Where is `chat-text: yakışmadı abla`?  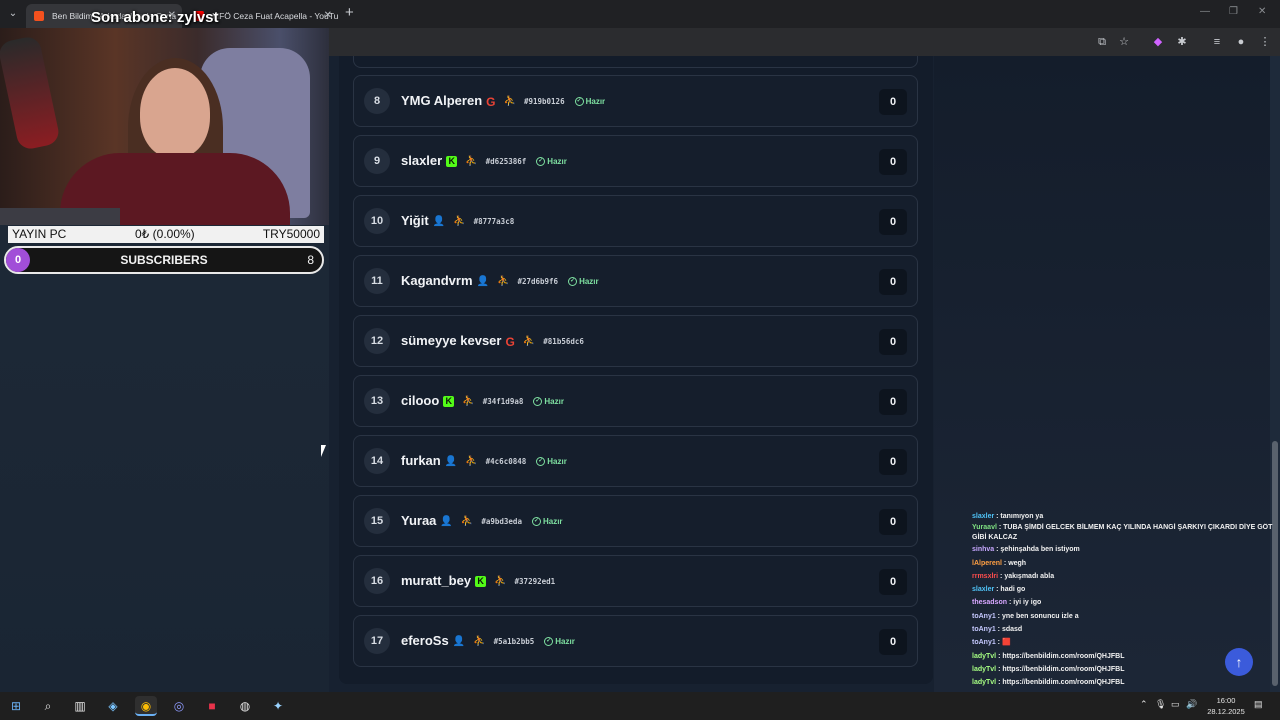 chat-text: yakışmadı abla is located at coordinates (1029, 576).